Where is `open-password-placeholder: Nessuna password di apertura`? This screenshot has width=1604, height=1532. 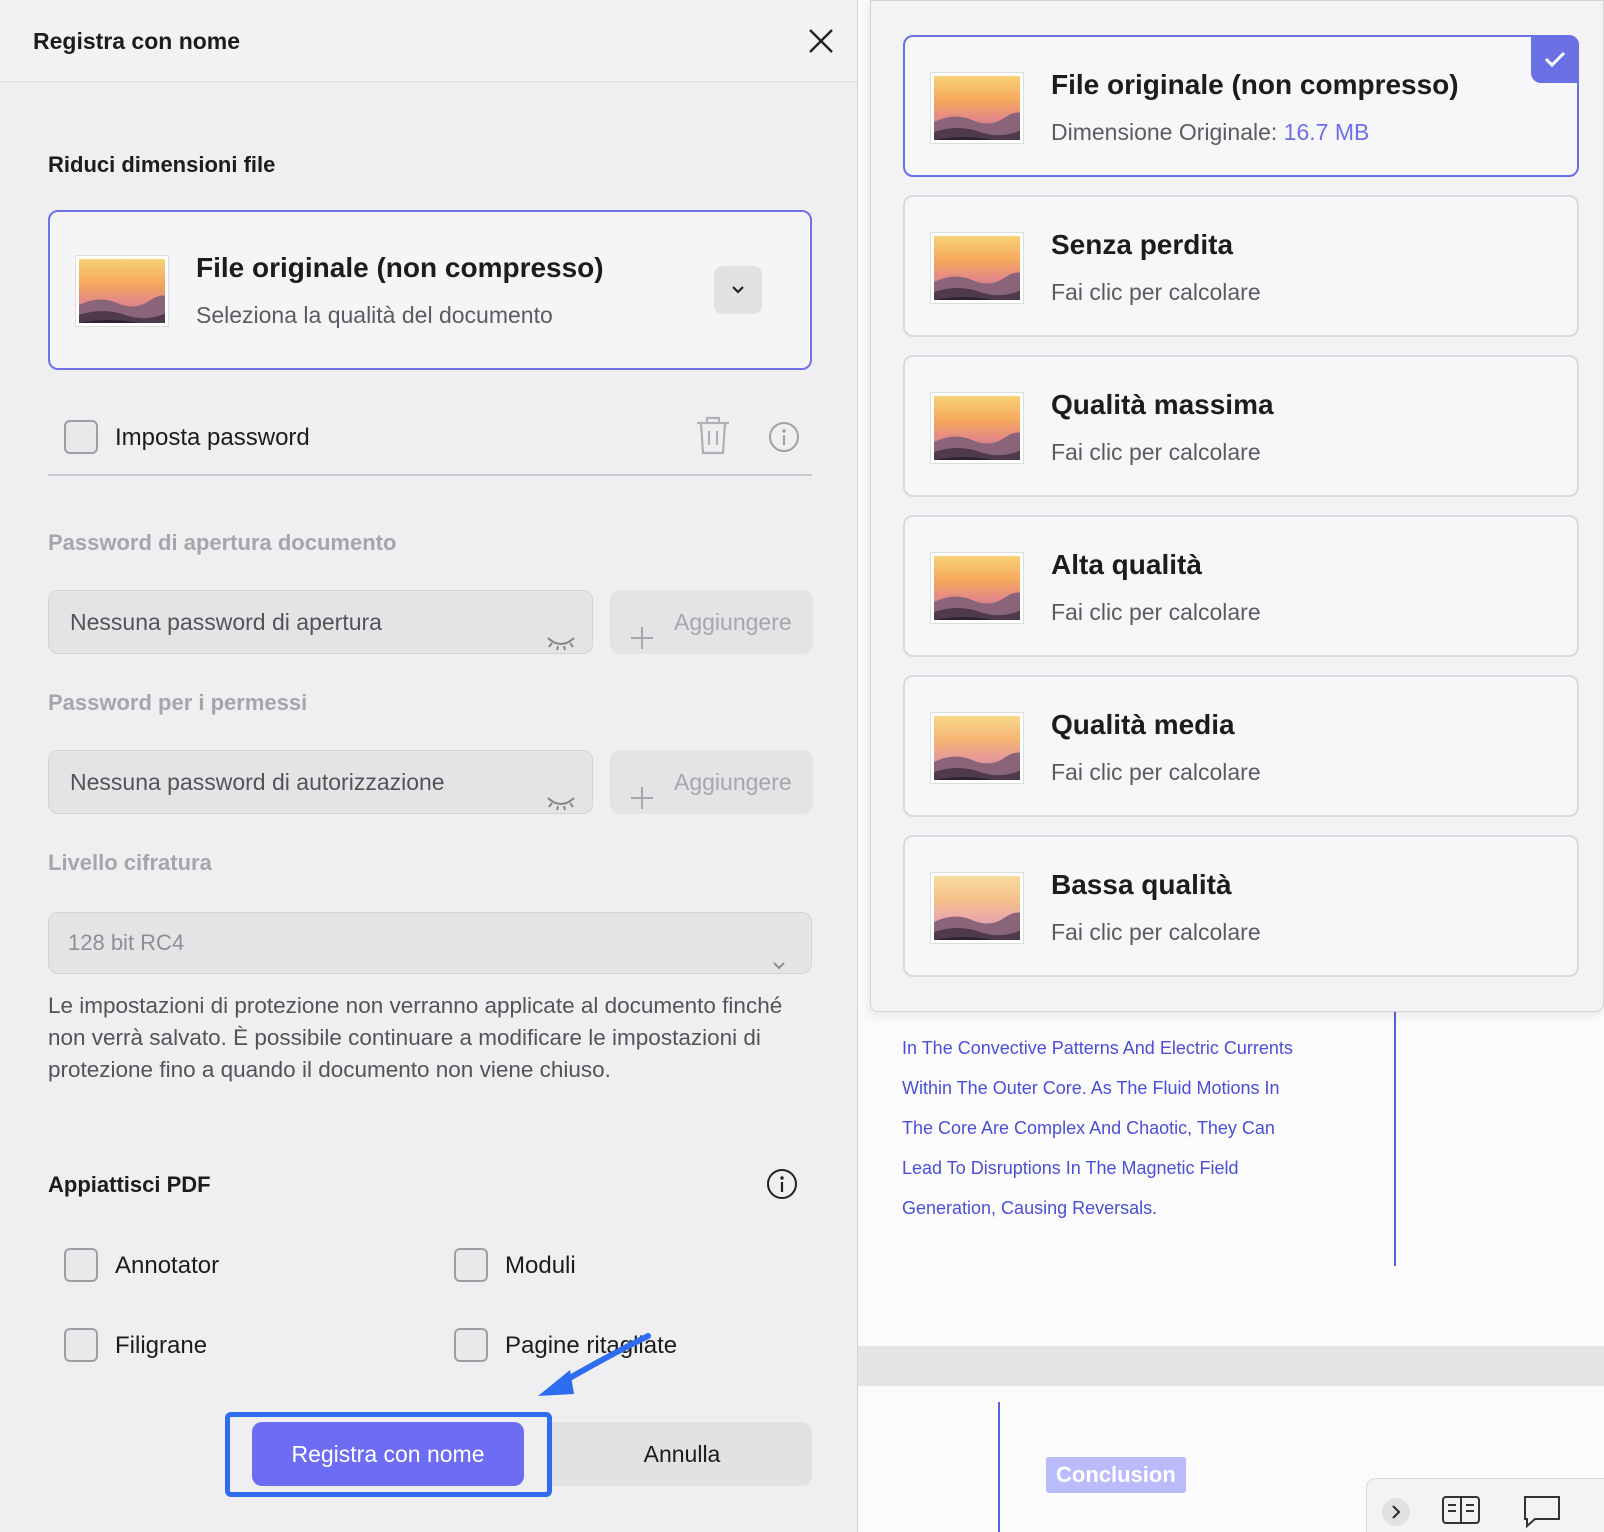
open-password-placeholder: Nessuna password di apertura is located at coordinates (226, 622).